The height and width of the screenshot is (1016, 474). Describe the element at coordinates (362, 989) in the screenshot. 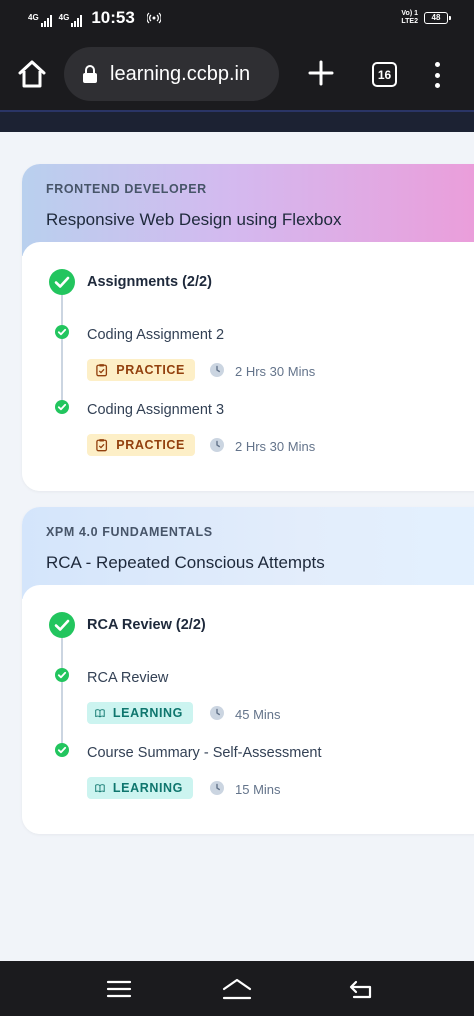

I see `back-icon` at that location.